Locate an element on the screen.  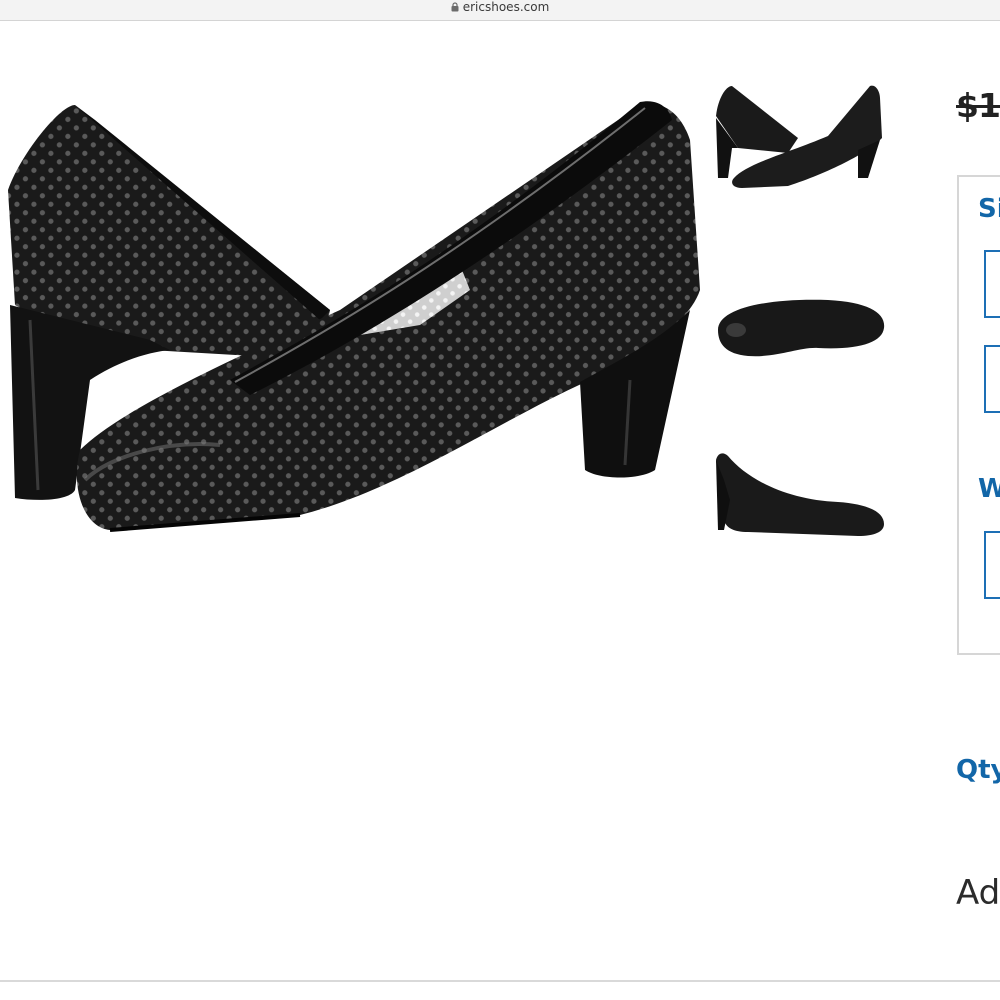
pump-side-thumbnail-image is located at coordinates (800, 494).